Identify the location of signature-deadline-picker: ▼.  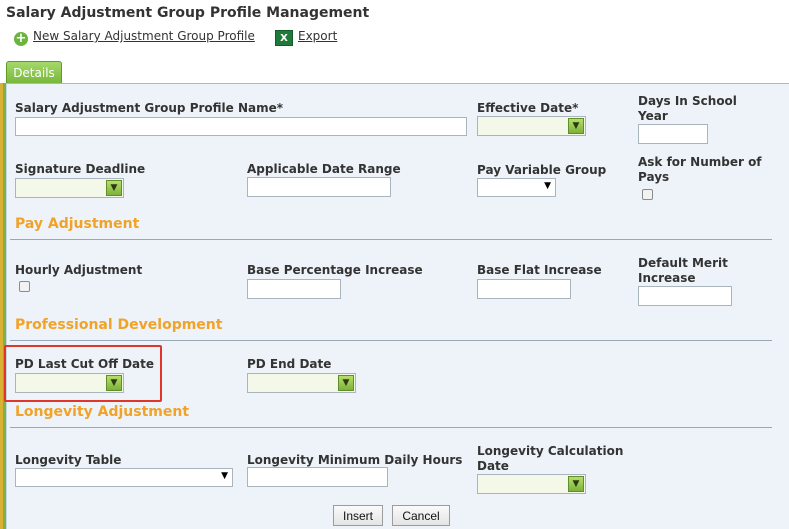
(69, 188).